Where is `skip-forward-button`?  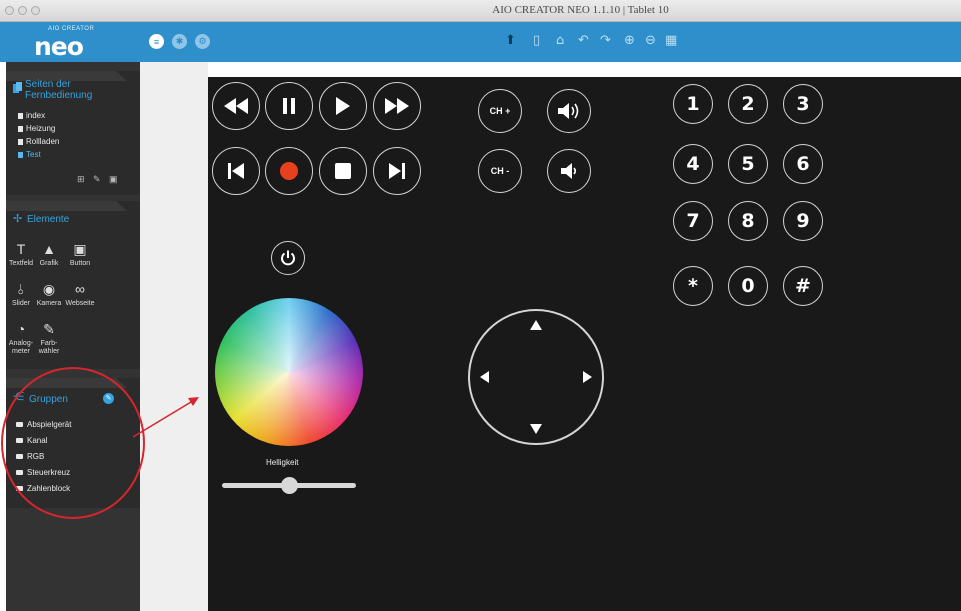 skip-forward-button is located at coordinates (397, 171).